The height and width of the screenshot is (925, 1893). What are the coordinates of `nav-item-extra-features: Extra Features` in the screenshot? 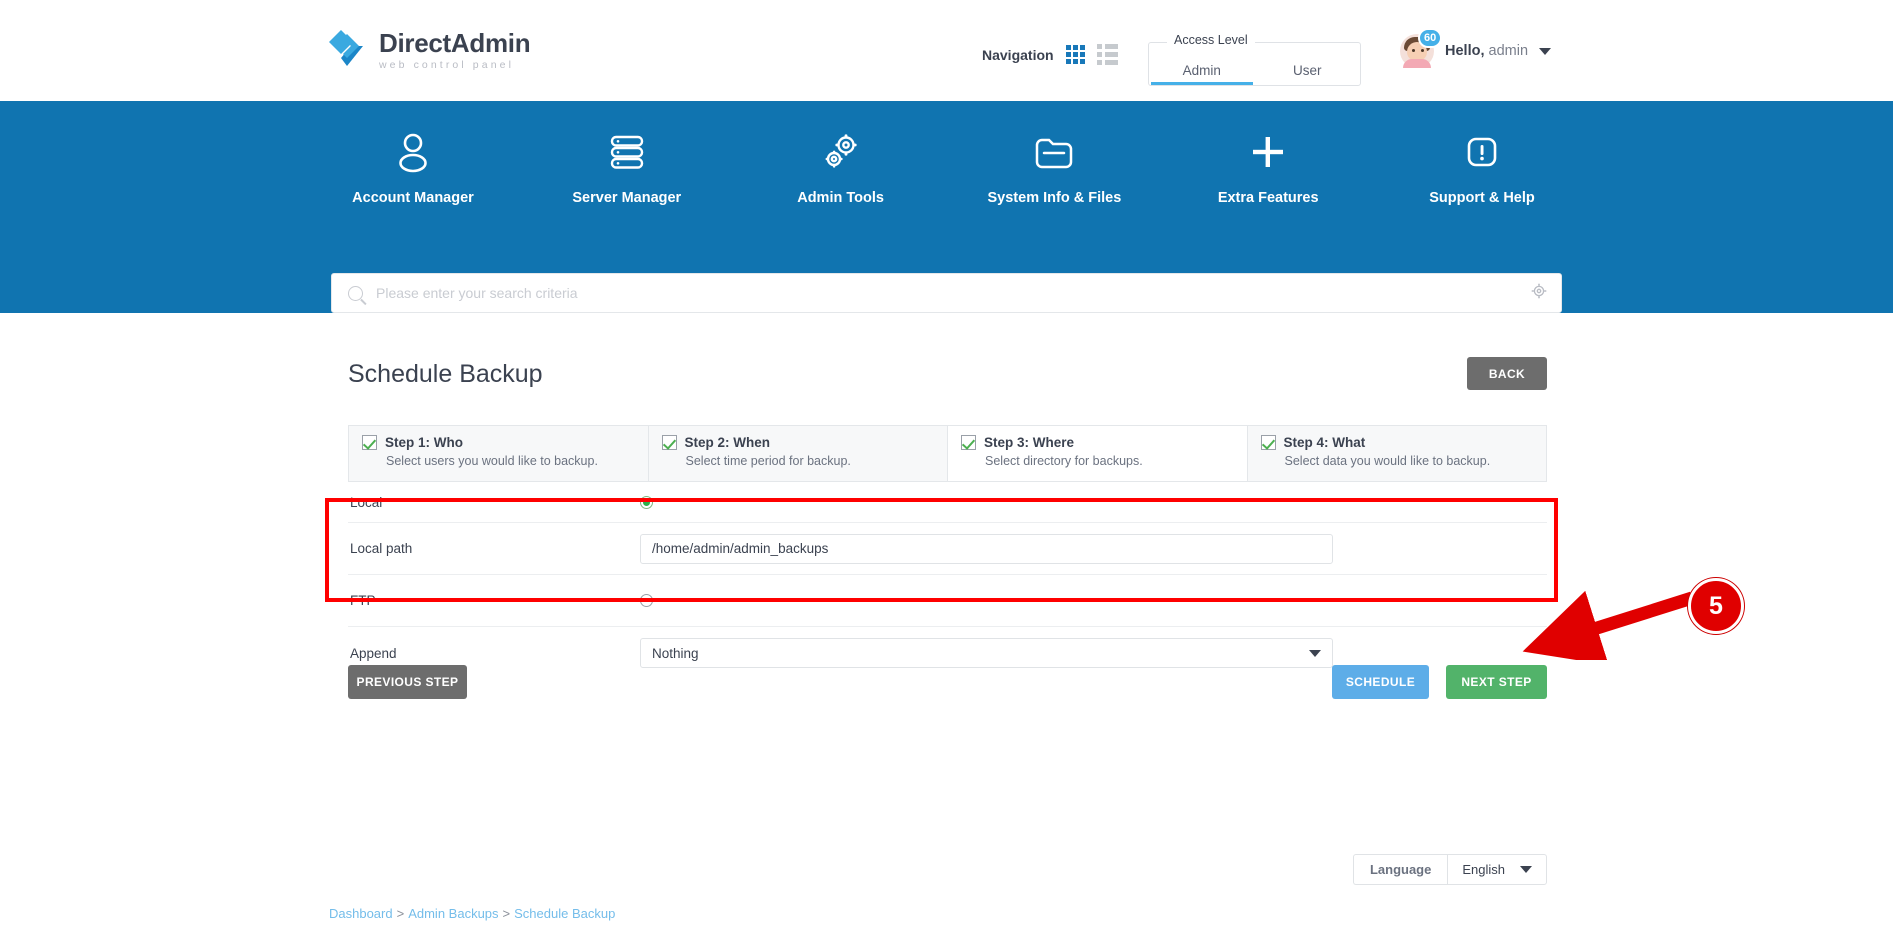 It's located at (1268, 165).